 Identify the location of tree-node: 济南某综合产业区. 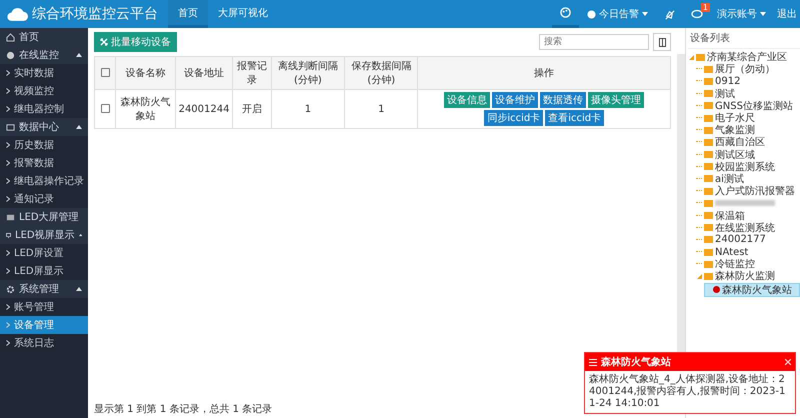
(744, 57).